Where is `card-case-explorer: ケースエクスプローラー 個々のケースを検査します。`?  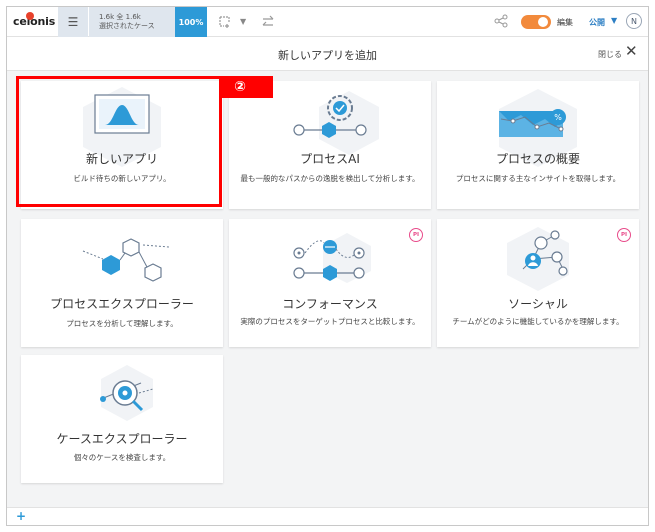 card-case-explorer: ケースエクスプローラー 個々のケースを検査します。 is located at coordinates (122, 419).